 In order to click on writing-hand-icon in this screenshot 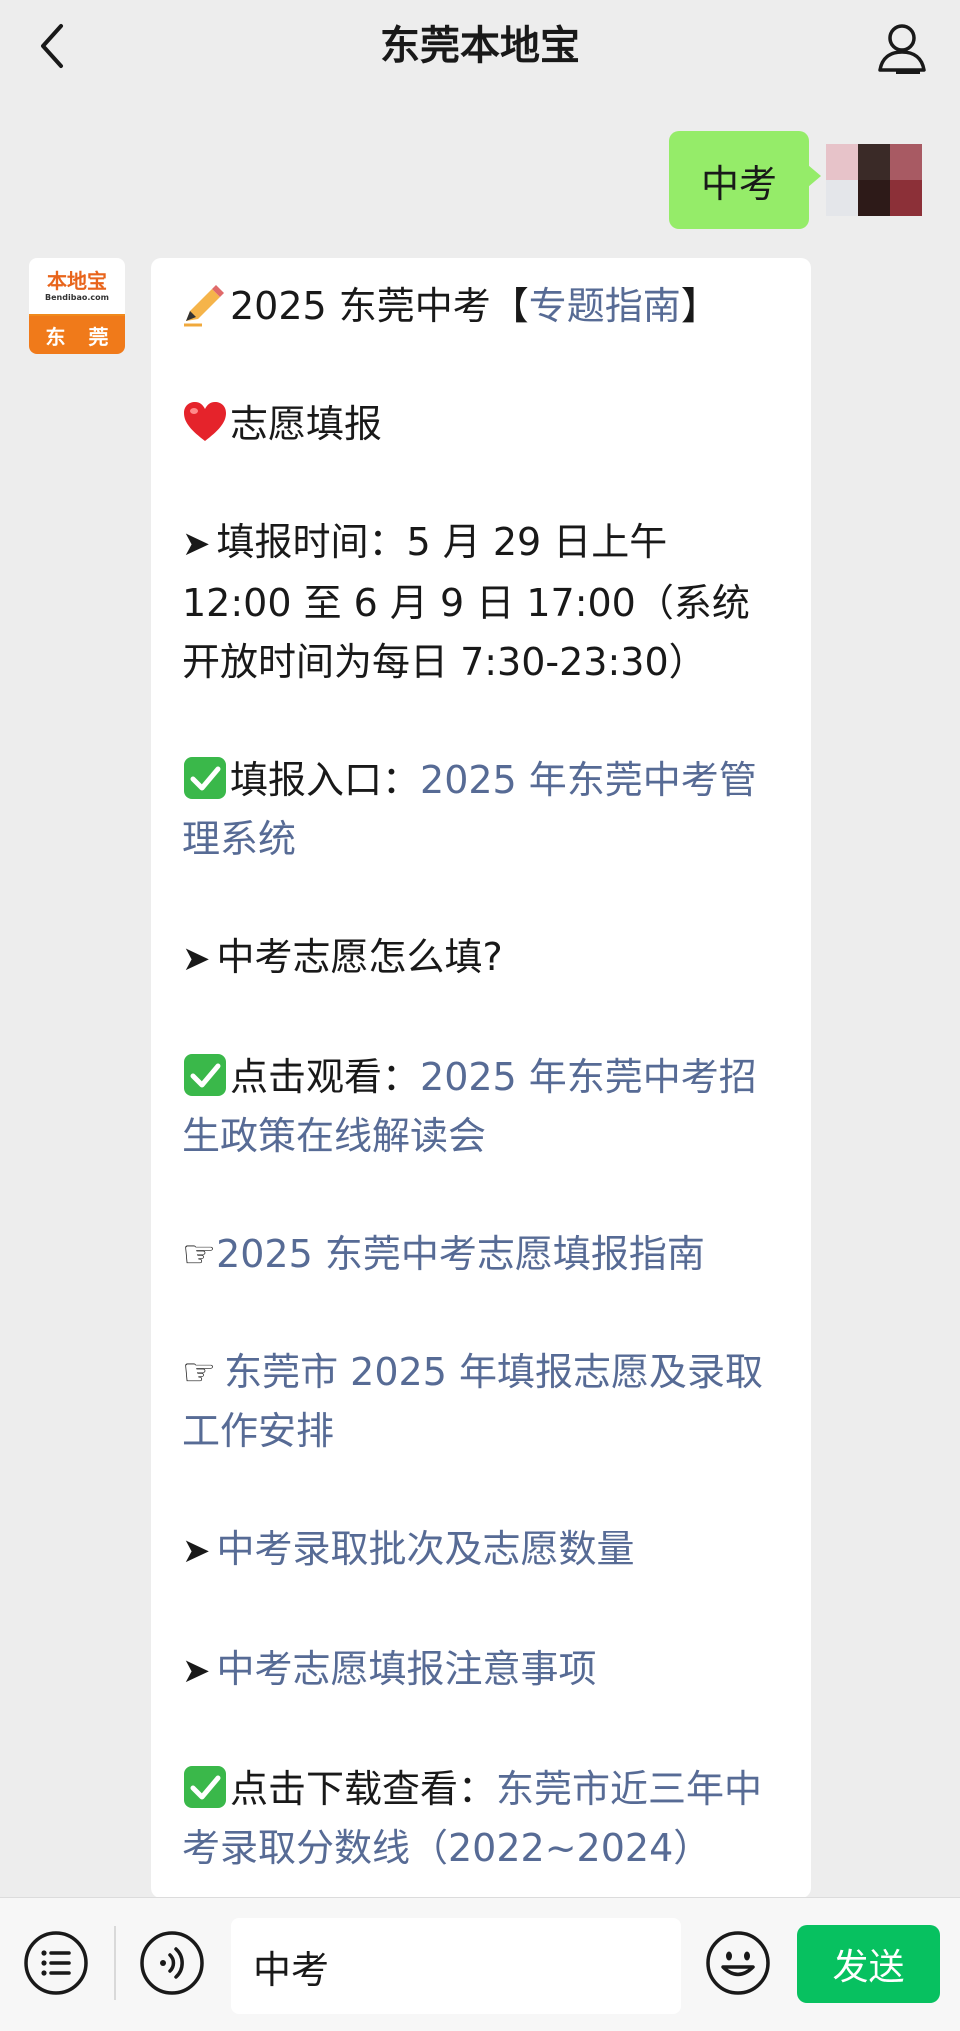, I will do `click(204, 306)`.